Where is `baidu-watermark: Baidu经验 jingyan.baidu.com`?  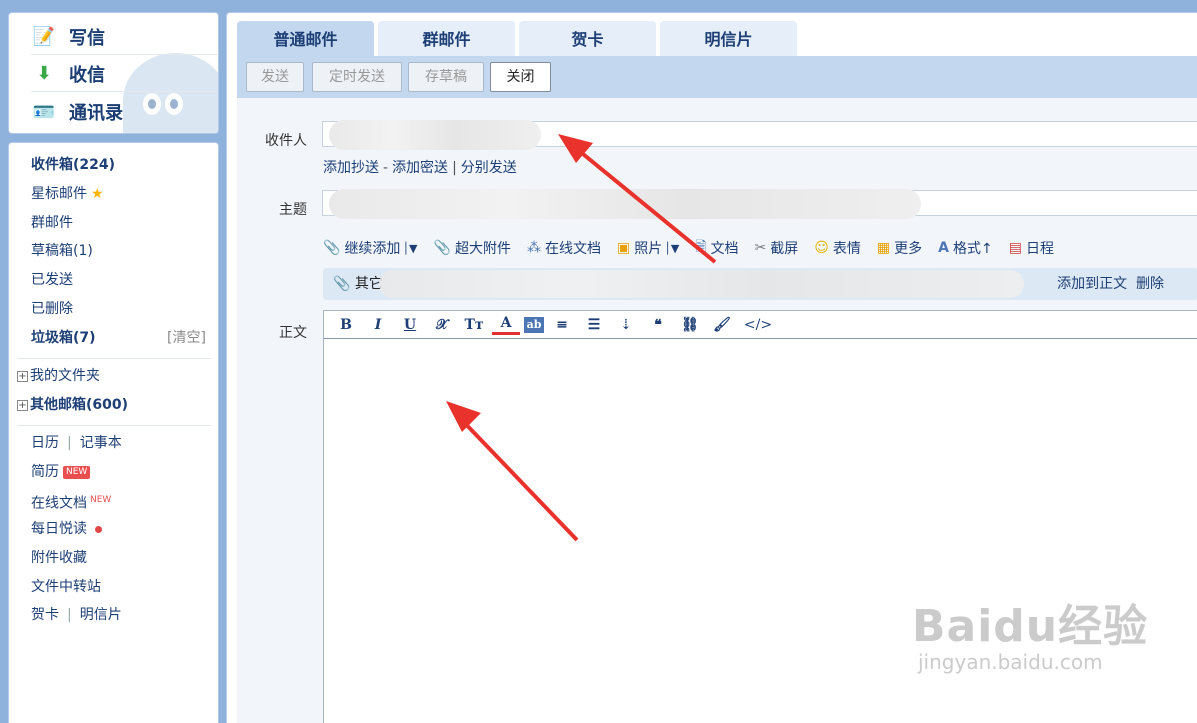
baidu-watermark: Baidu经验 jingyan.baidu.com is located at coordinates (1030, 632).